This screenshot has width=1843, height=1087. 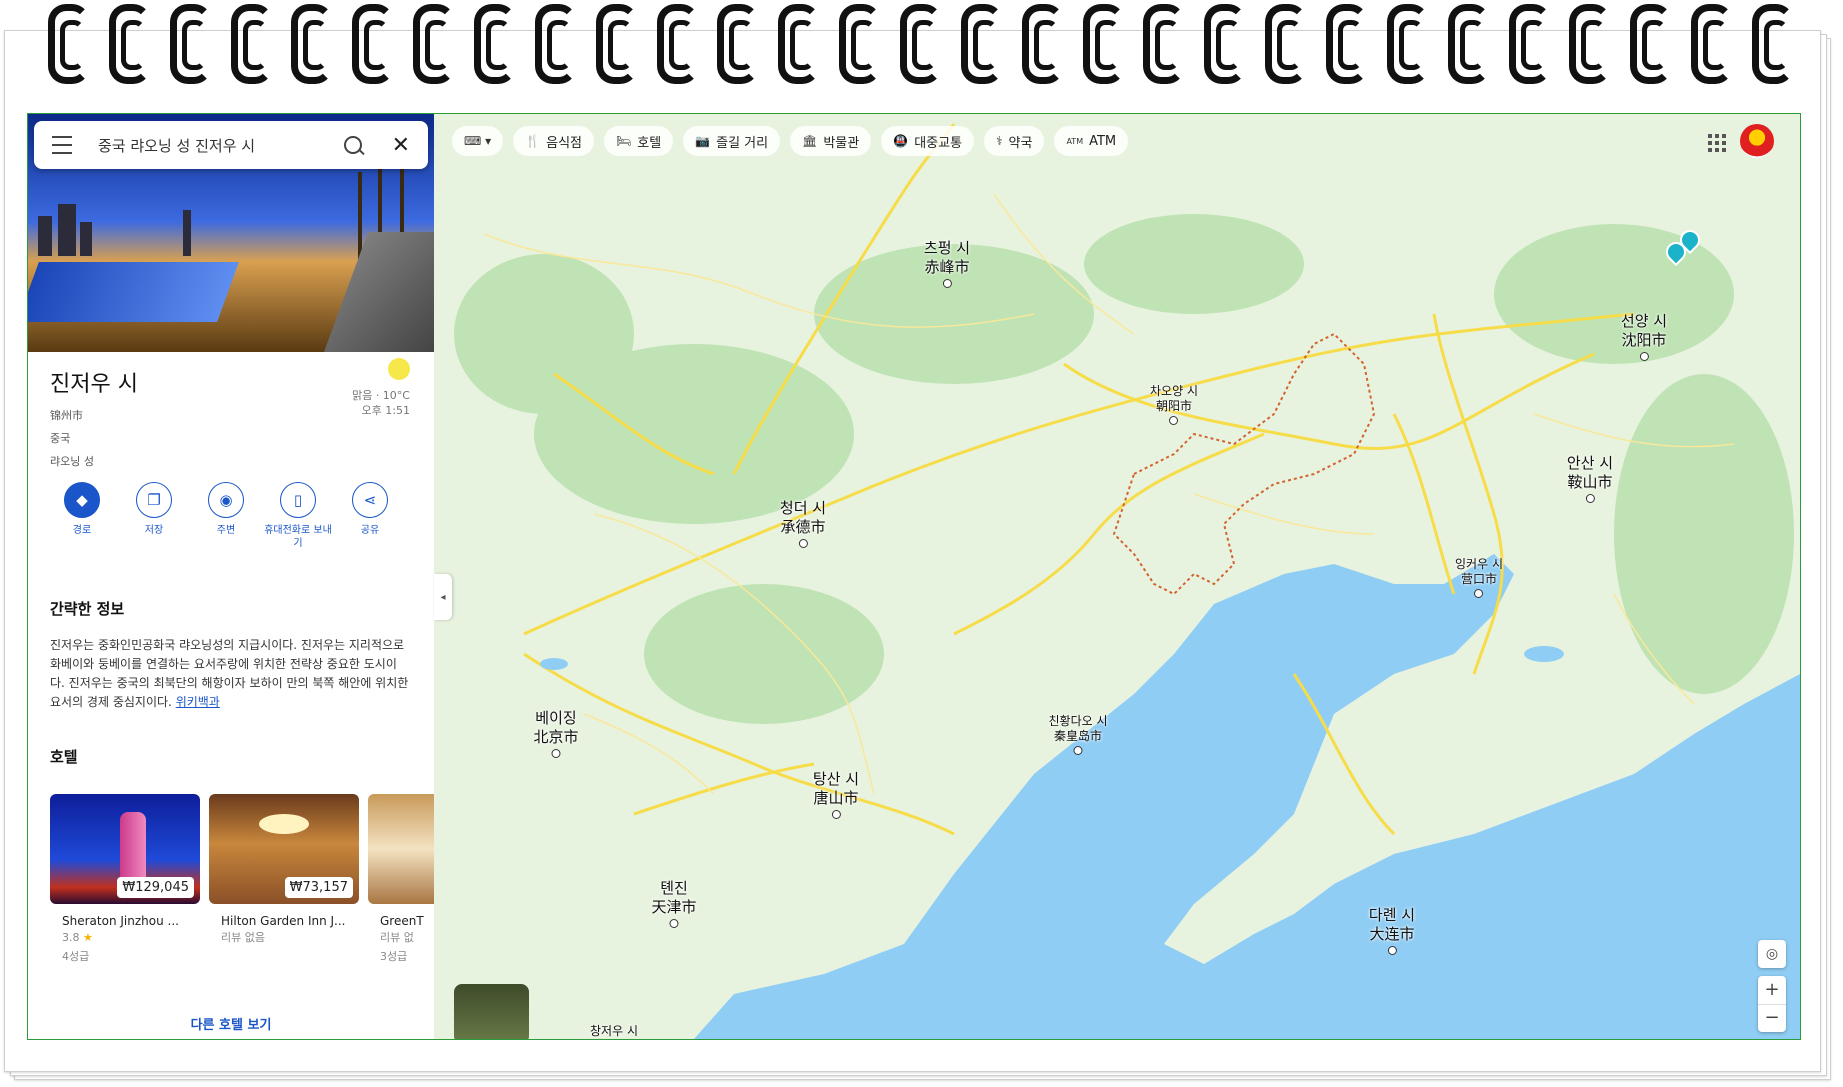 I want to click on hotel-reviews: 리뷰 없음, so click(x=243, y=937).